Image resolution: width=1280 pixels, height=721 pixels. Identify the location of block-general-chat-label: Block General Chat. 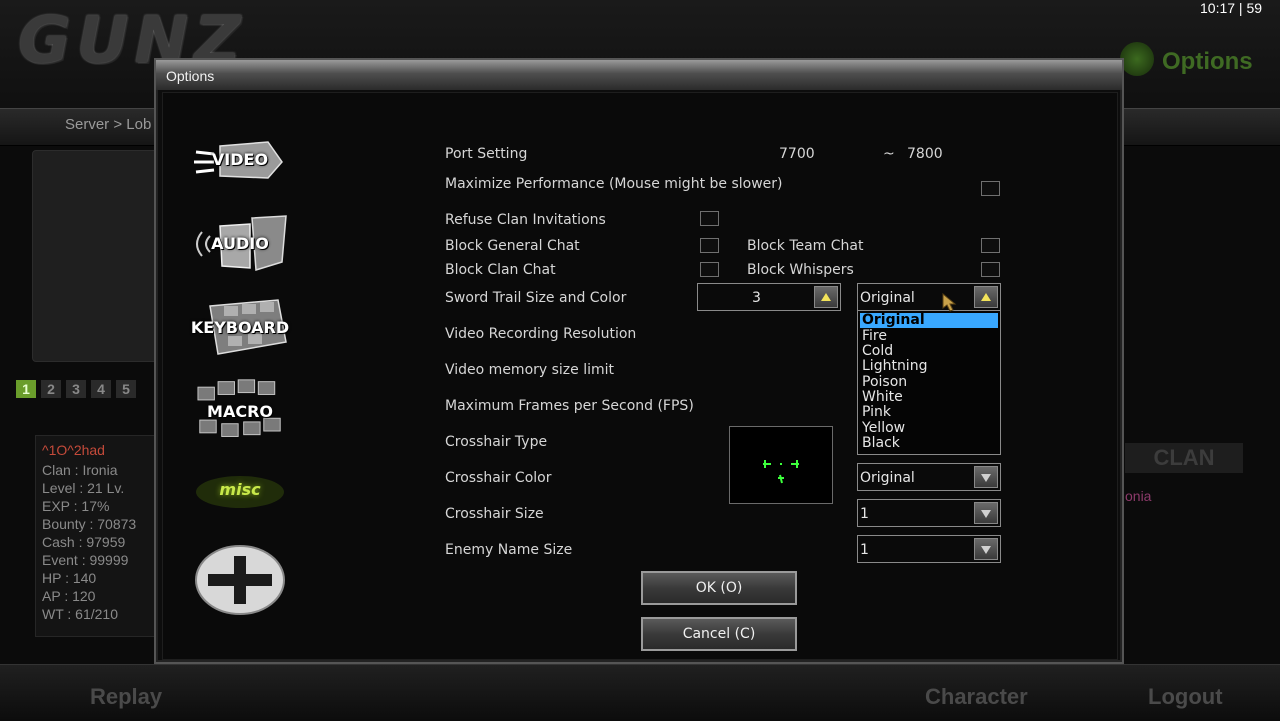
(512, 246).